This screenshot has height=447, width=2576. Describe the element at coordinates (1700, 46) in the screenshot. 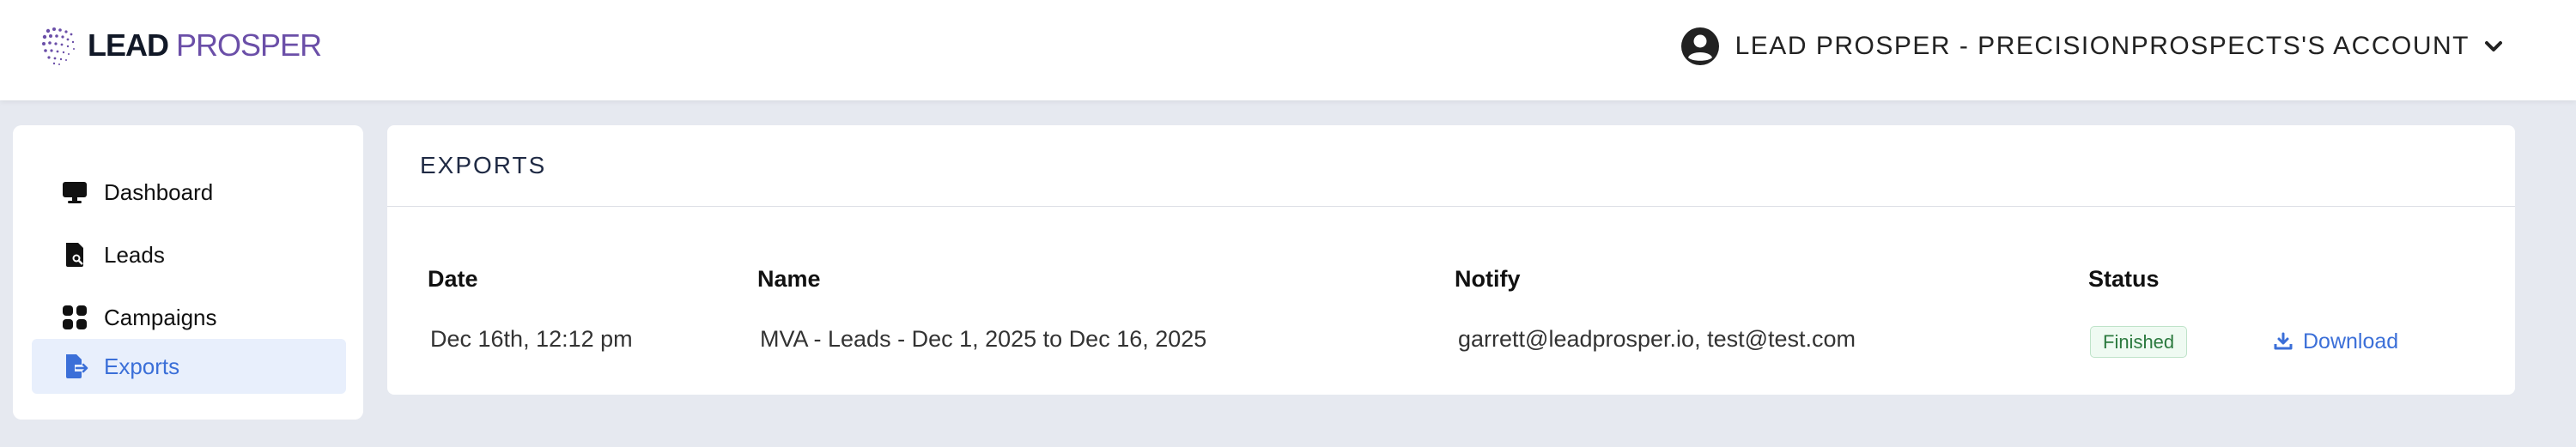

I see `user-avatar-icon` at that location.